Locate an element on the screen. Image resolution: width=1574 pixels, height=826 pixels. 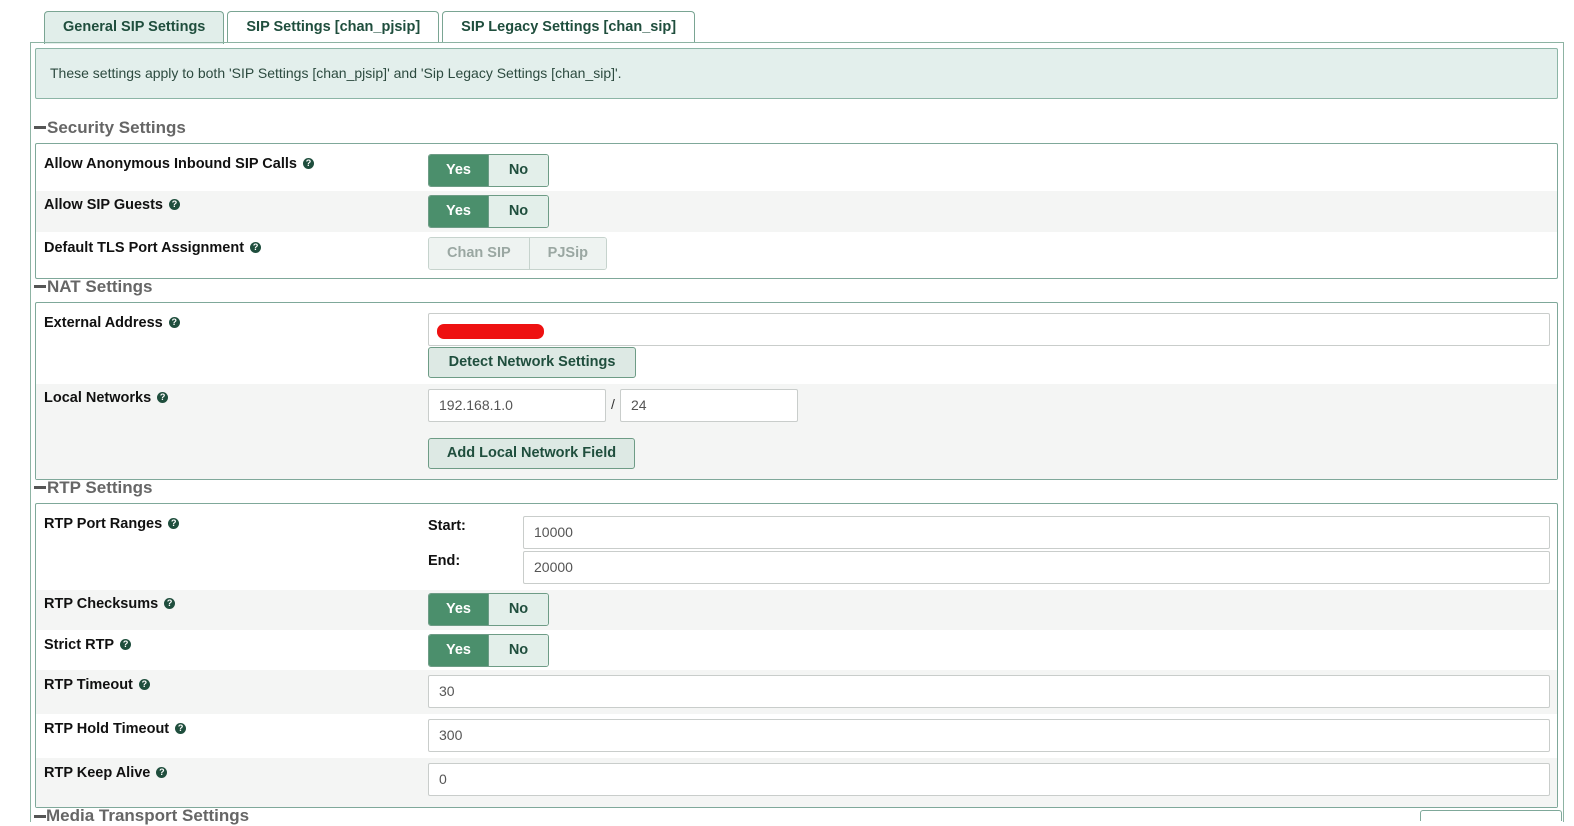
rtp-start-port-input: 10000 is located at coordinates (1036, 532).